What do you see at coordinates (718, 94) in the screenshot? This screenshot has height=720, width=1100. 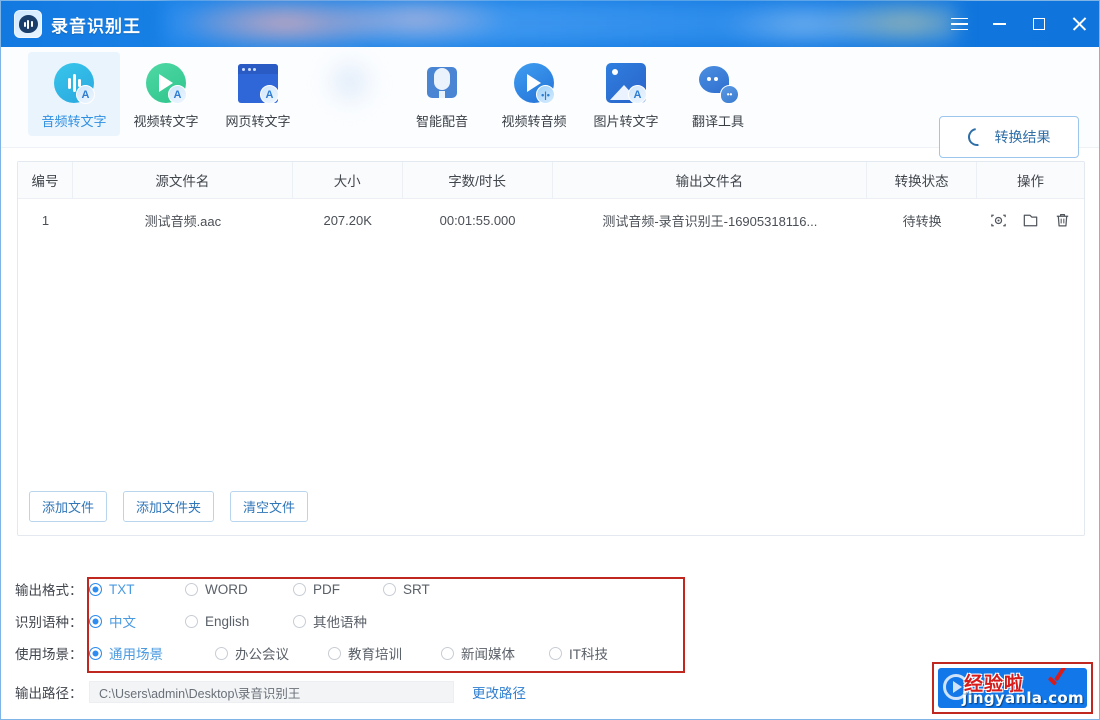 I see `toolbar-item-translate-tool: •• 翻译工具` at bounding box center [718, 94].